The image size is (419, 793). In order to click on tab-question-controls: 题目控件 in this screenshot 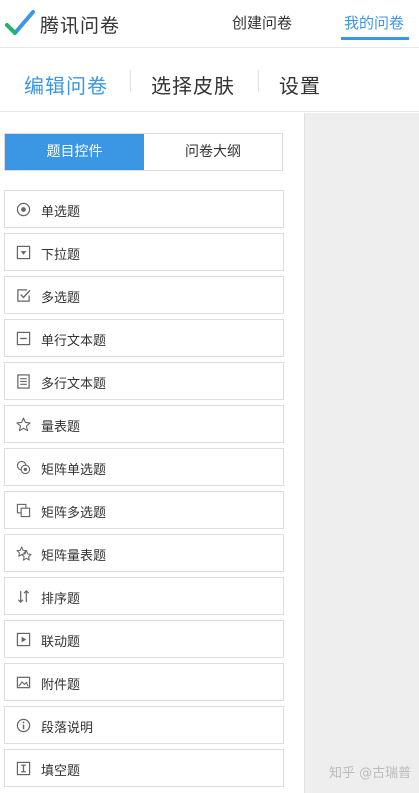, I will do `click(74, 152)`.